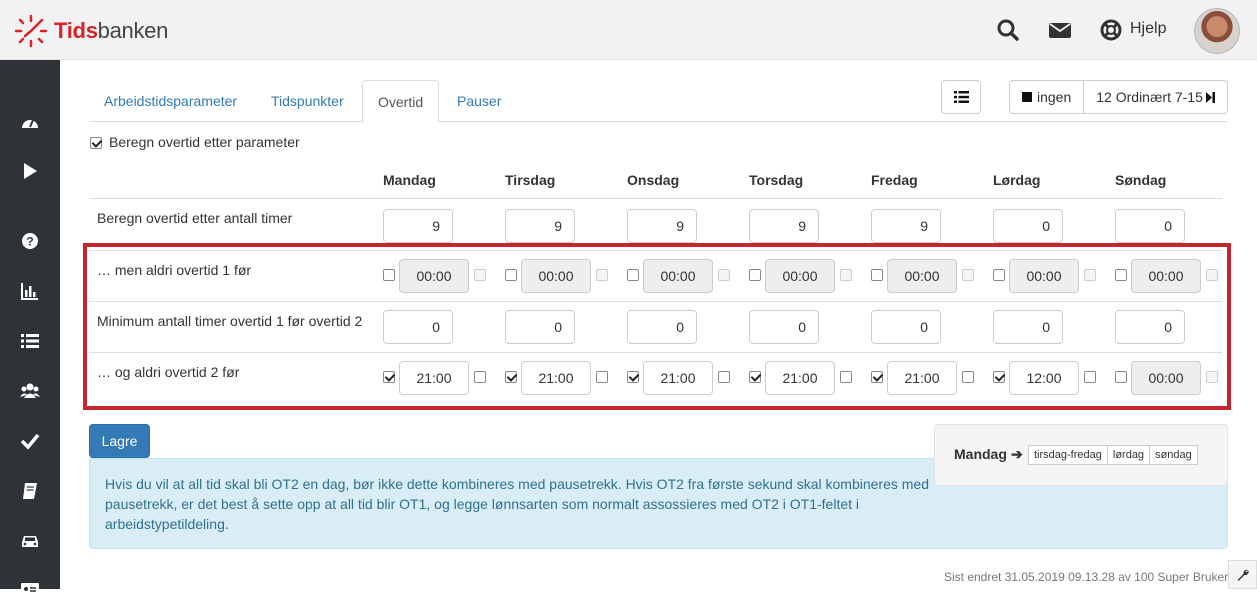  I want to click on arrow-right-icon: ➔, so click(1017, 454).